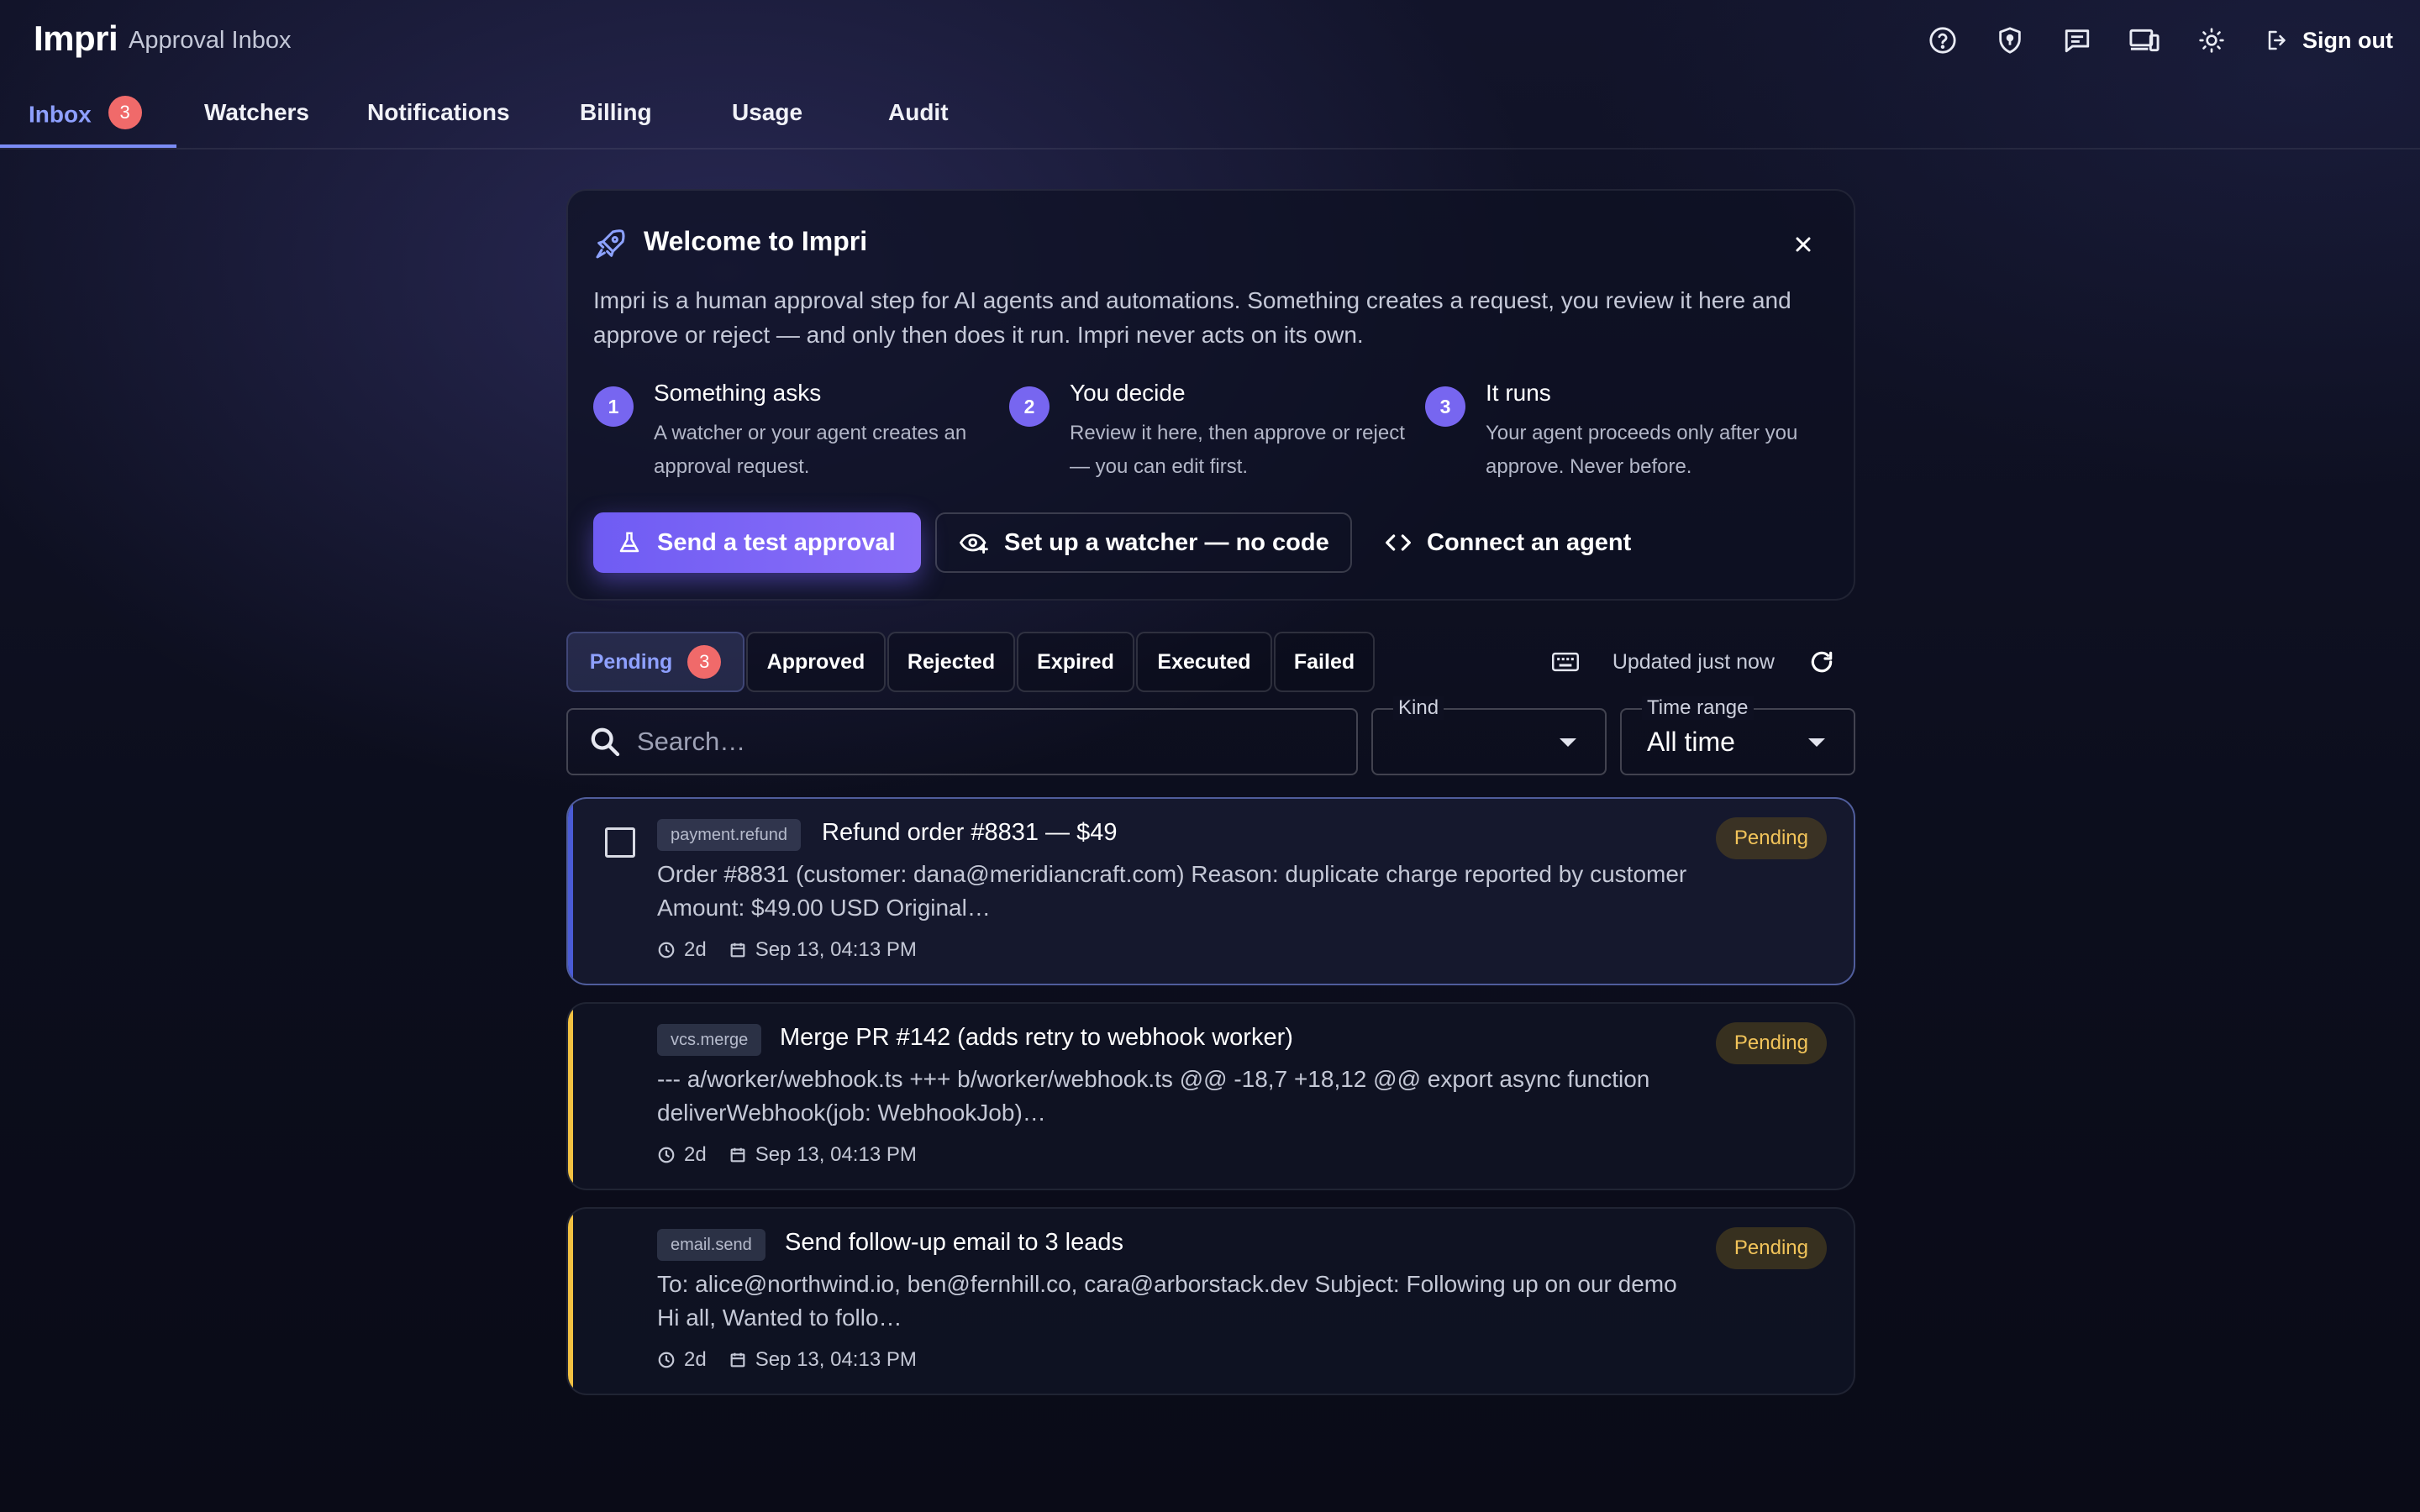  What do you see at coordinates (954, 1243) in the screenshot?
I see `request-title: Send follow-up email to 3 leads` at bounding box center [954, 1243].